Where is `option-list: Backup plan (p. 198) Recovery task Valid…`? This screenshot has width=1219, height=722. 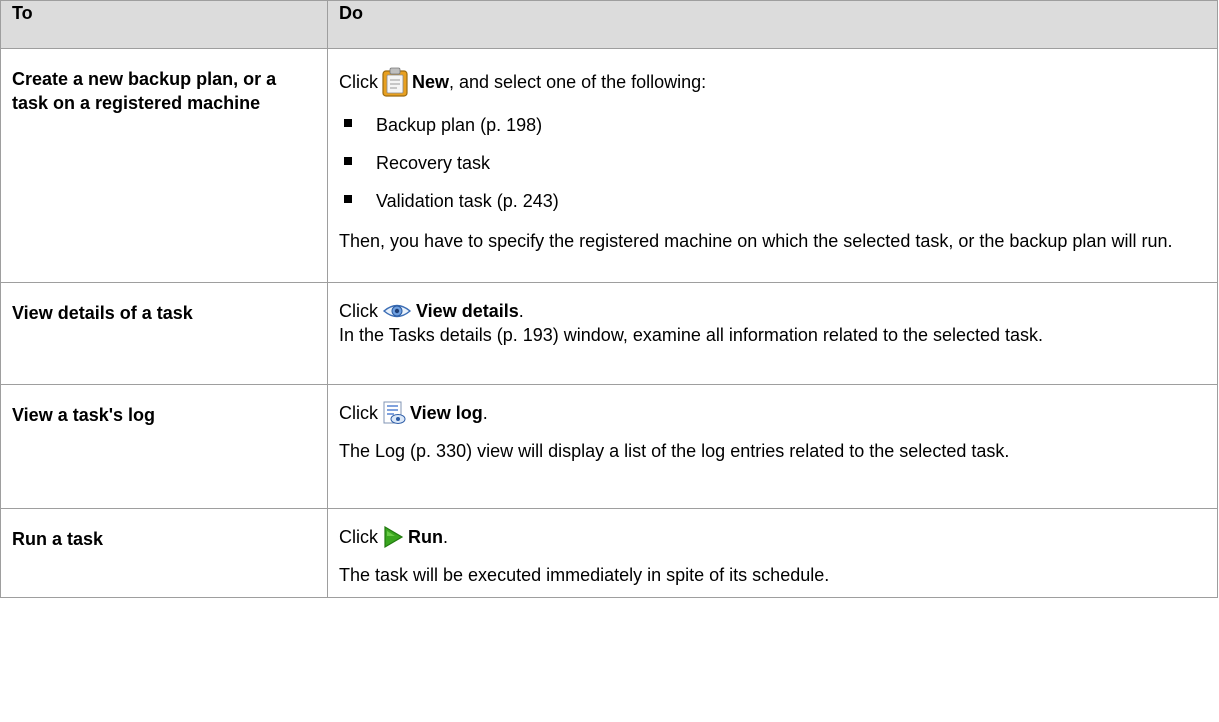
option-list: Backup plan (p. 198) Recovery task Valid… is located at coordinates (771, 163).